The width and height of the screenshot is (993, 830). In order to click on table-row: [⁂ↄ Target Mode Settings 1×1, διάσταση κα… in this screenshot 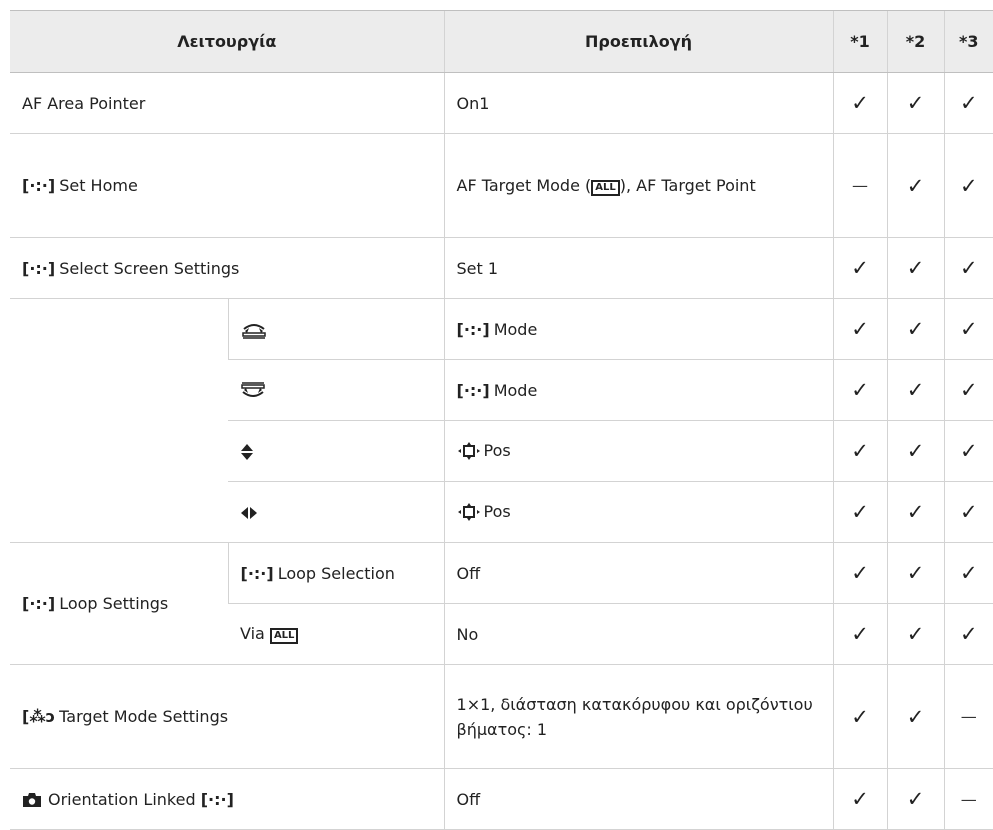, I will do `click(501, 716)`.